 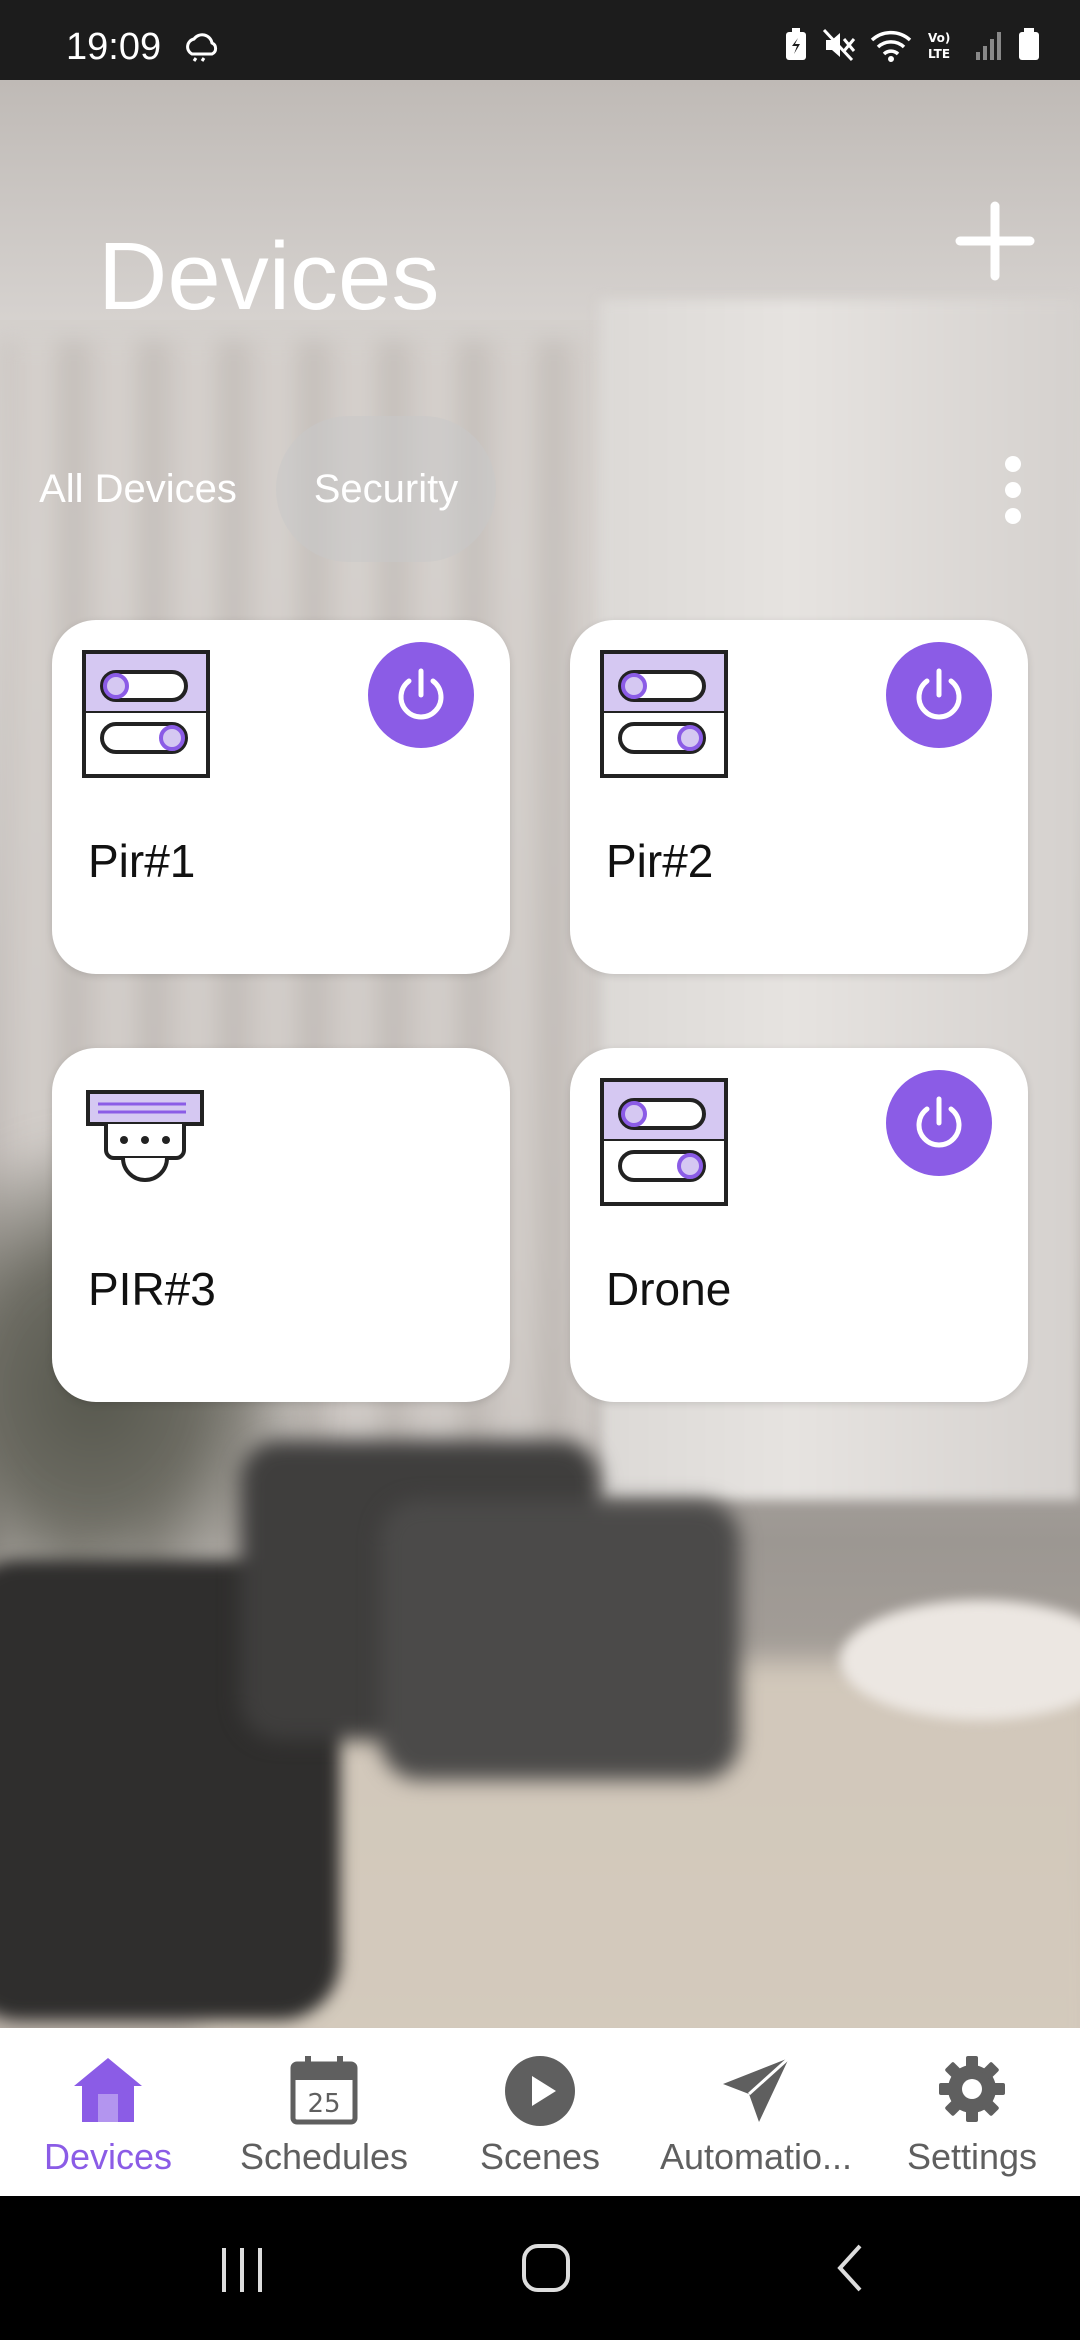 I want to click on system-navigation-bar, so click(x=540, y=2268).